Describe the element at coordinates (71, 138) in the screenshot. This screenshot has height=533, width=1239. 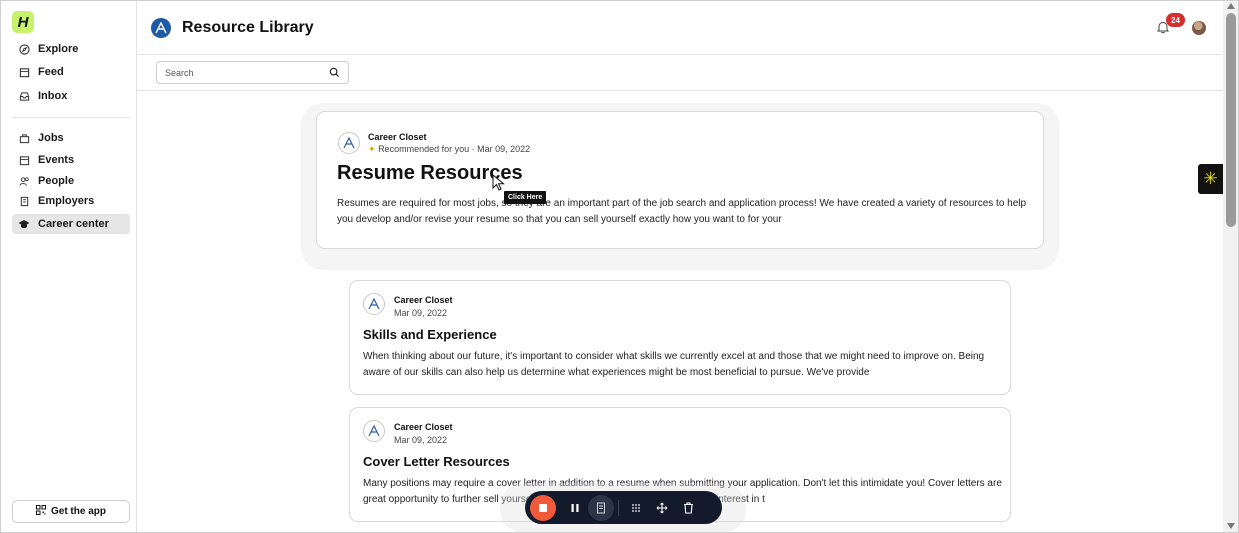
I see `sidebar-item-jobs: Jobs` at that location.